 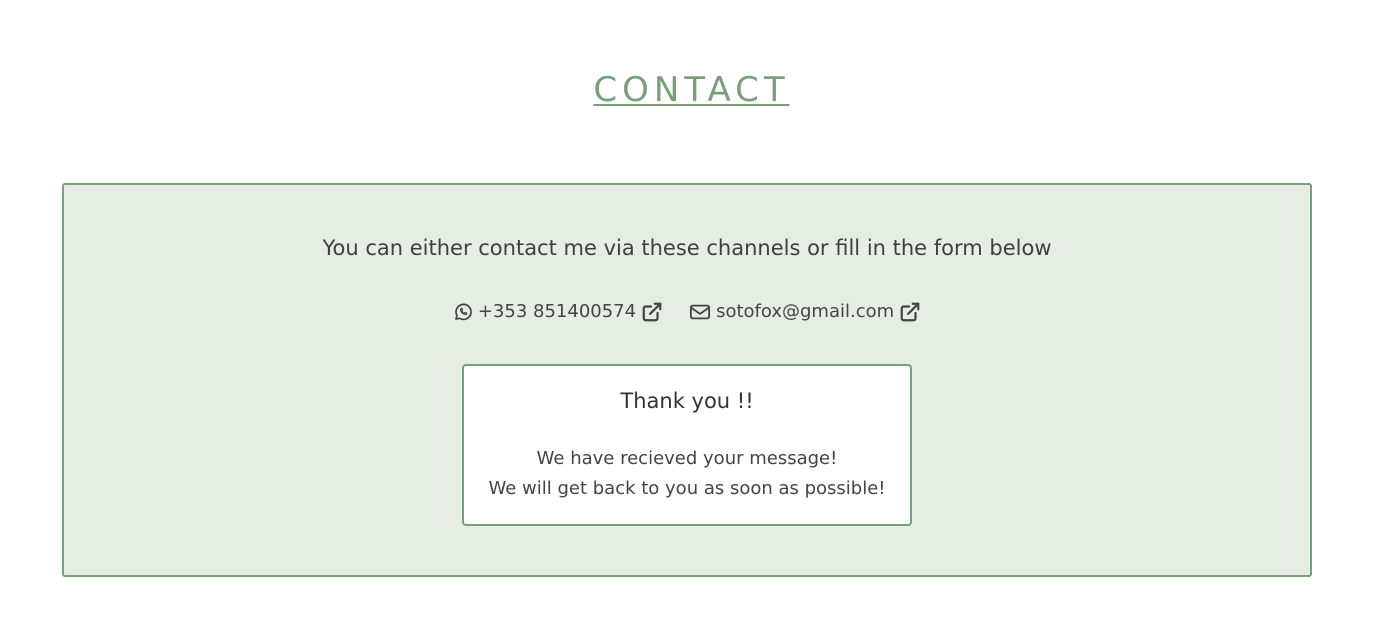 I want to click on envelope-icon, so click(x=700, y=312).